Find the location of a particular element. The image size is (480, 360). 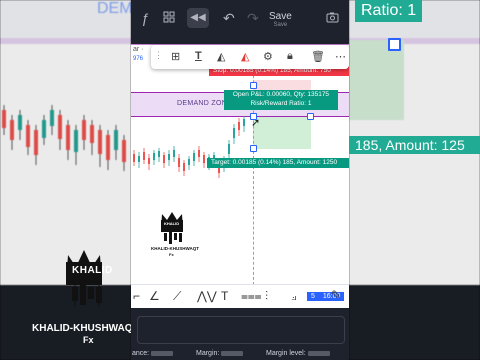

symbol-label: ar · is located at coordinates (138, 49).